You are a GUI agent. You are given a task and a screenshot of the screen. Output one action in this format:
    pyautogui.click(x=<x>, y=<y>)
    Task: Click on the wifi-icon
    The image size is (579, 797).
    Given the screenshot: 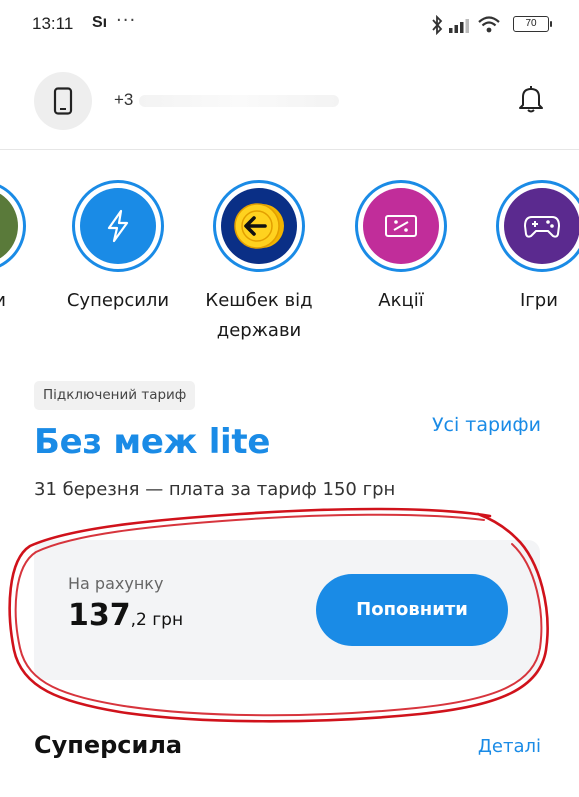 What is the action you would take?
    pyautogui.click(x=489, y=24)
    